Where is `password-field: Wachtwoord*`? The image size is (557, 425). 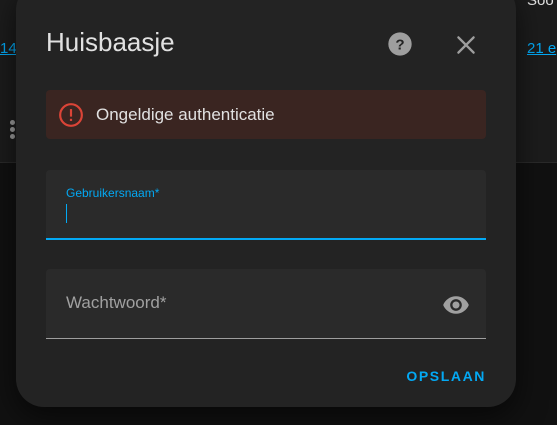
password-field: Wachtwoord* is located at coordinates (266, 304).